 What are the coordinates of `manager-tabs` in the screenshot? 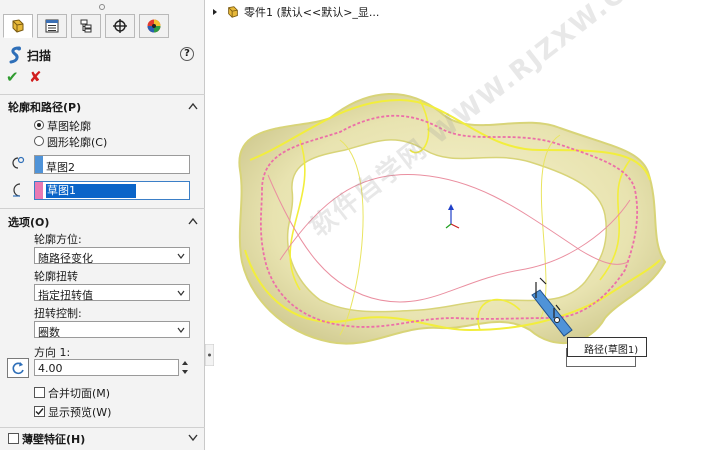 It's located at (102, 27).